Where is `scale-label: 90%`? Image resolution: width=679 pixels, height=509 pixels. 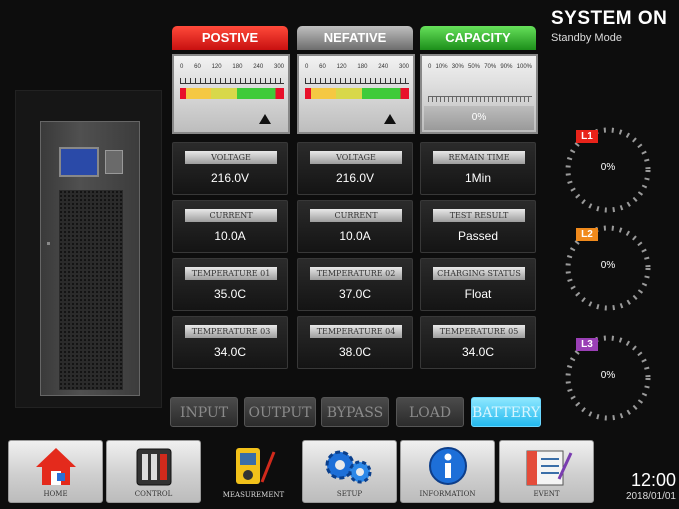 scale-label: 90% is located at coordinates (506, 67).